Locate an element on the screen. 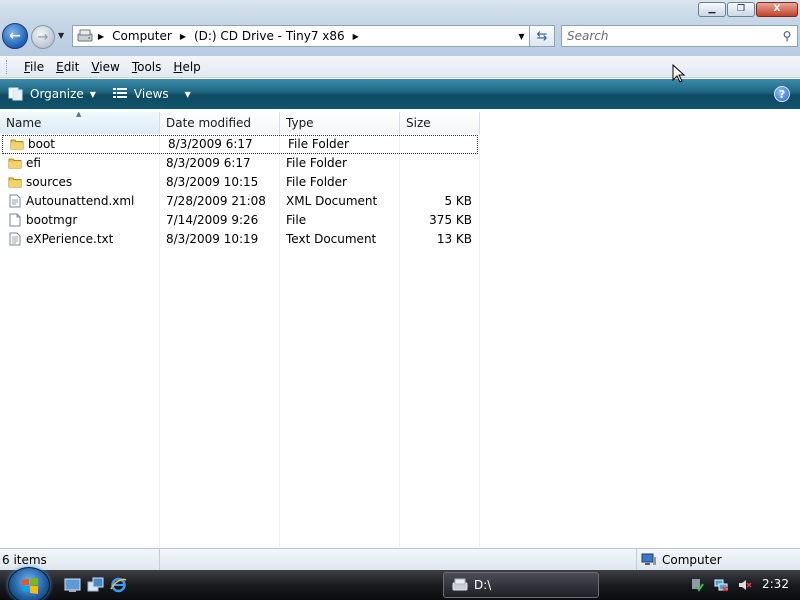  computer-icon is located at coordinates (648, 559).